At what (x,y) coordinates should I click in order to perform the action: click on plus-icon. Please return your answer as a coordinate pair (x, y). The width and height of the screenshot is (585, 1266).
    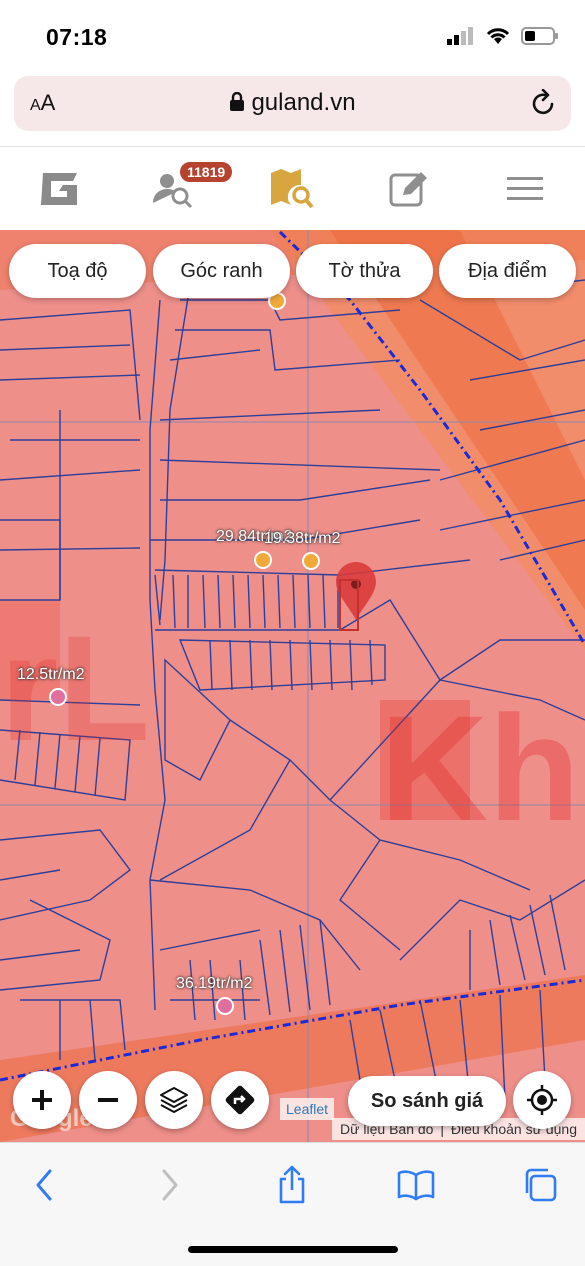
    Looking at the image, I should click on (42, 1100).